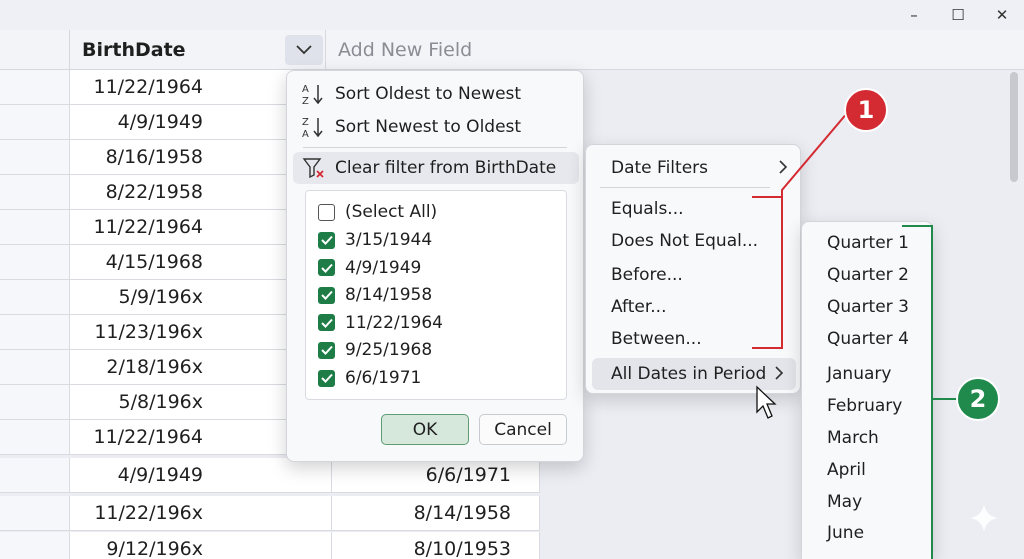  I want to click on birthdate-cell: 11/22/196x, so click(201, 513).